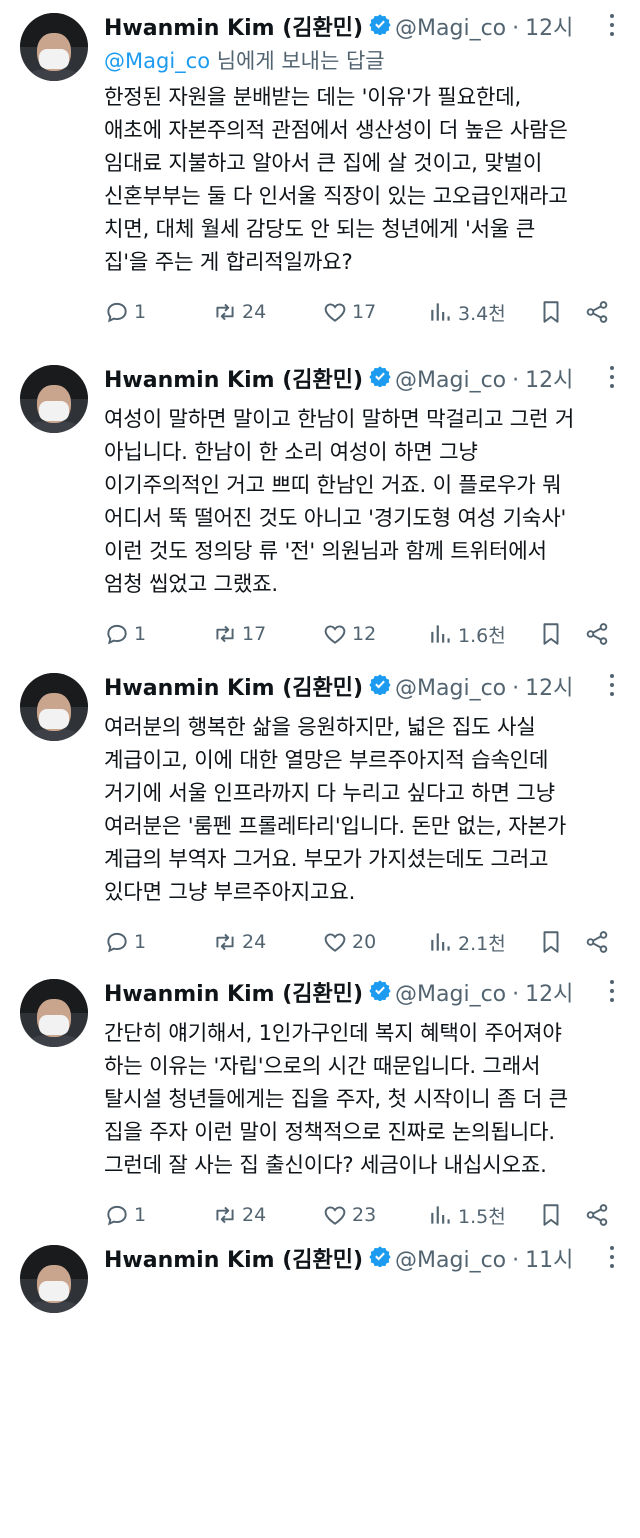 The width and height of the screenshot is (640, 1538). I want to click on retweet-button: 17, so click(239, 634).